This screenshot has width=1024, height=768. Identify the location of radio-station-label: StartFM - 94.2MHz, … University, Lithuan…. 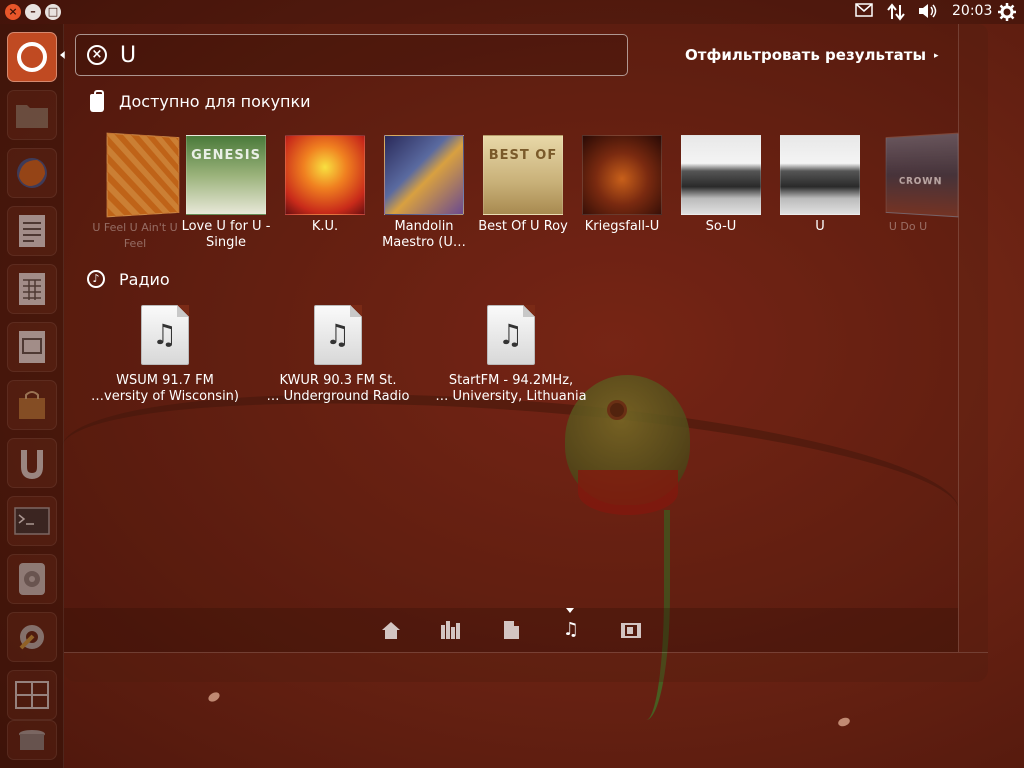
(511, 389).